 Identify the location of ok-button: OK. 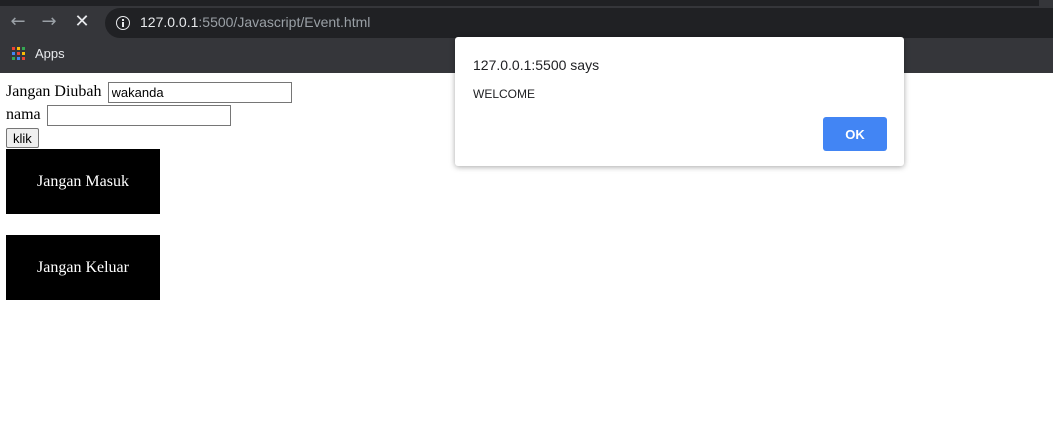
(855, 134).